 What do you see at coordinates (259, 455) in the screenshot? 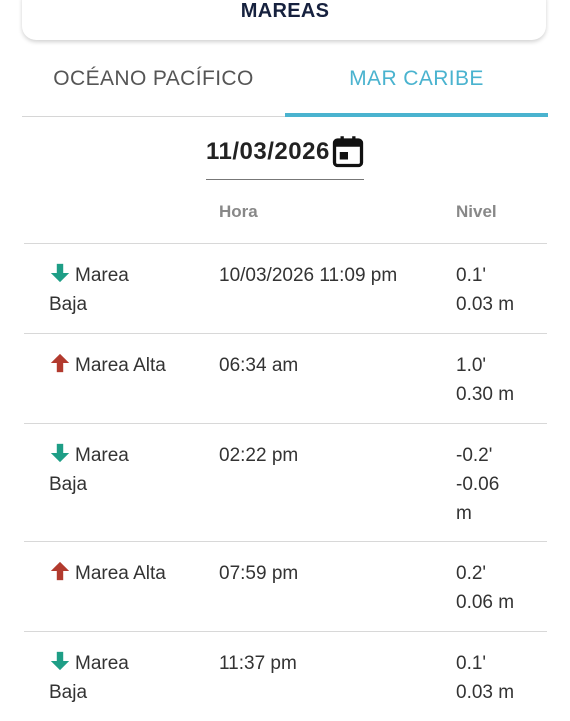
I see `tide-time: 02:22 pm` at bounding box center [259, 455].